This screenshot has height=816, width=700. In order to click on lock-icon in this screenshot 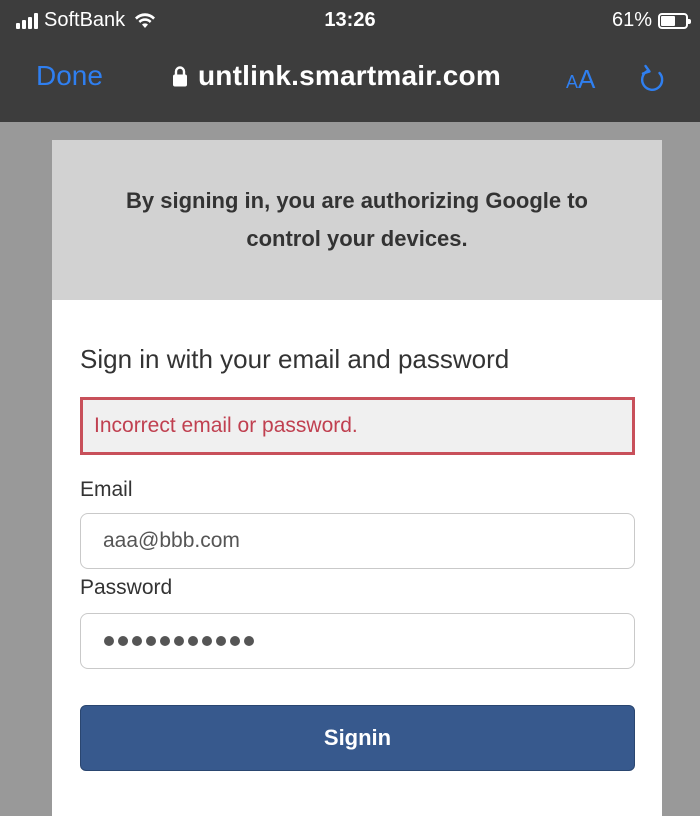, I will do `click(180, 76)`.